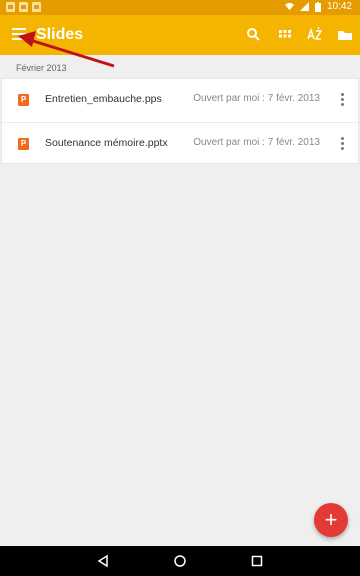 Image resolution: width=360 pixels, height=576 pixels. I want to click on app-bar: Slides, so click(180, 35).